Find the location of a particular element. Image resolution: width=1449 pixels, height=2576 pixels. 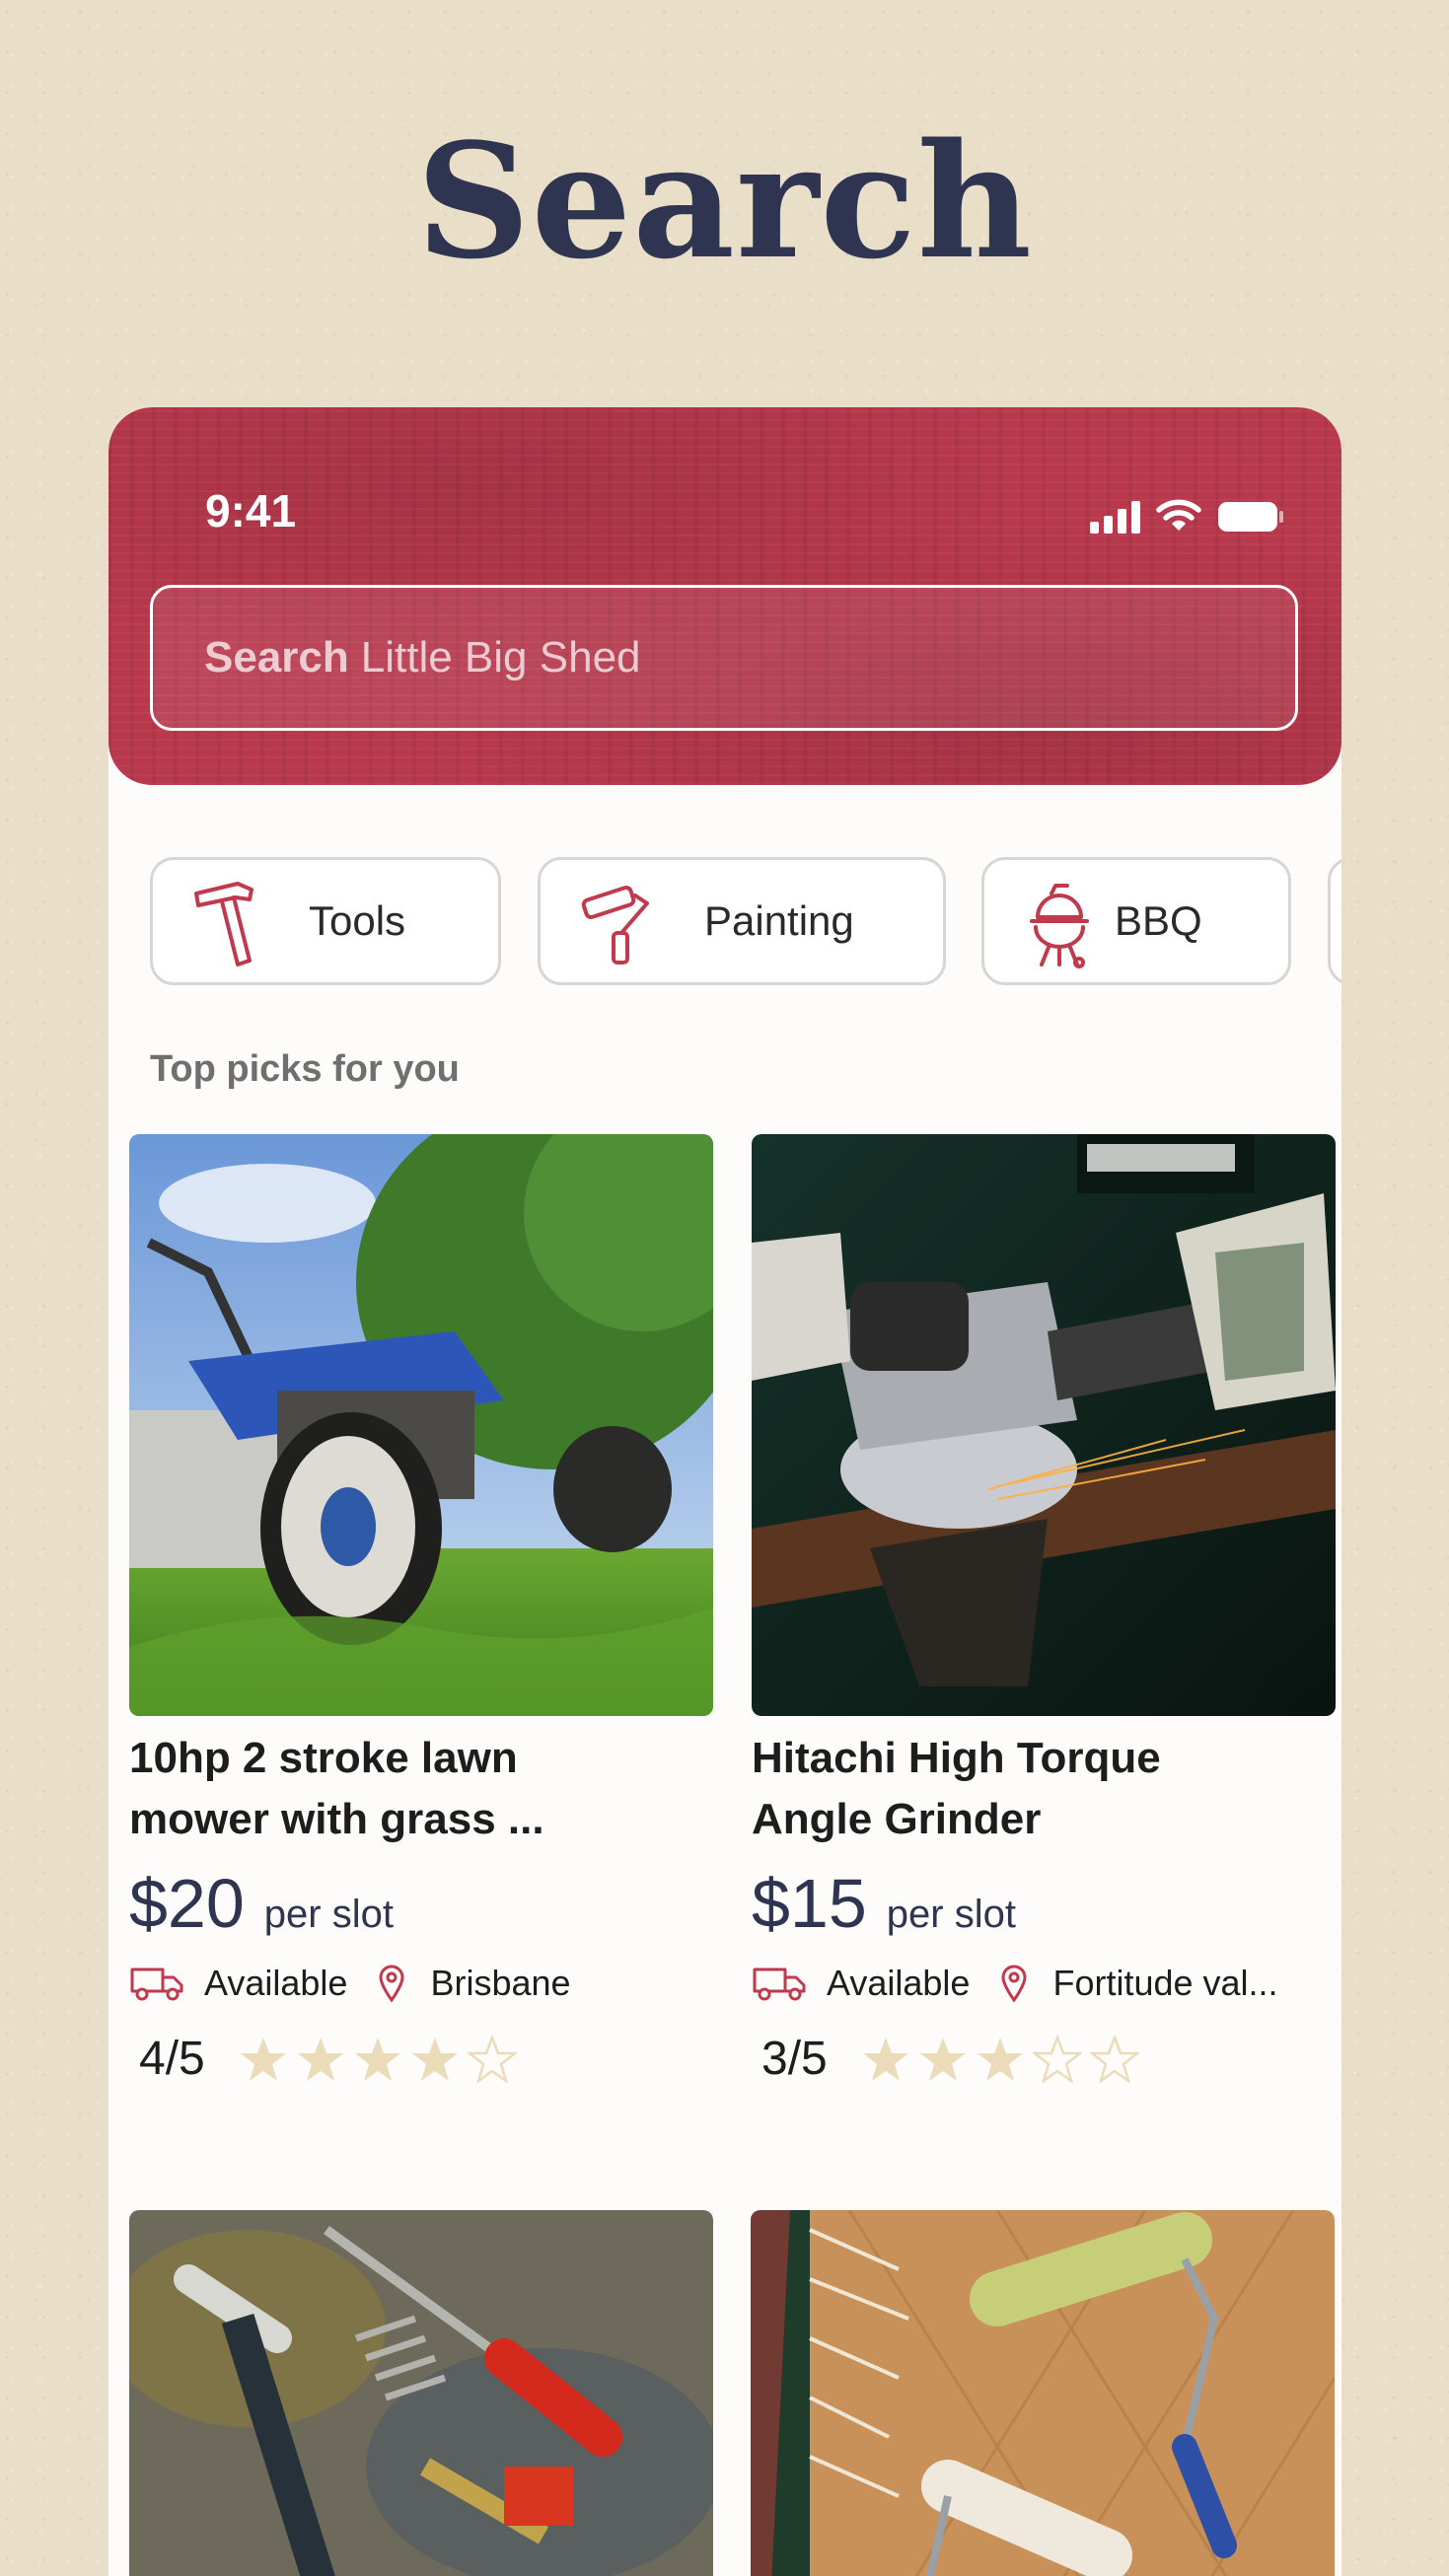

signal-icon is located at coordinates (1115, 517).